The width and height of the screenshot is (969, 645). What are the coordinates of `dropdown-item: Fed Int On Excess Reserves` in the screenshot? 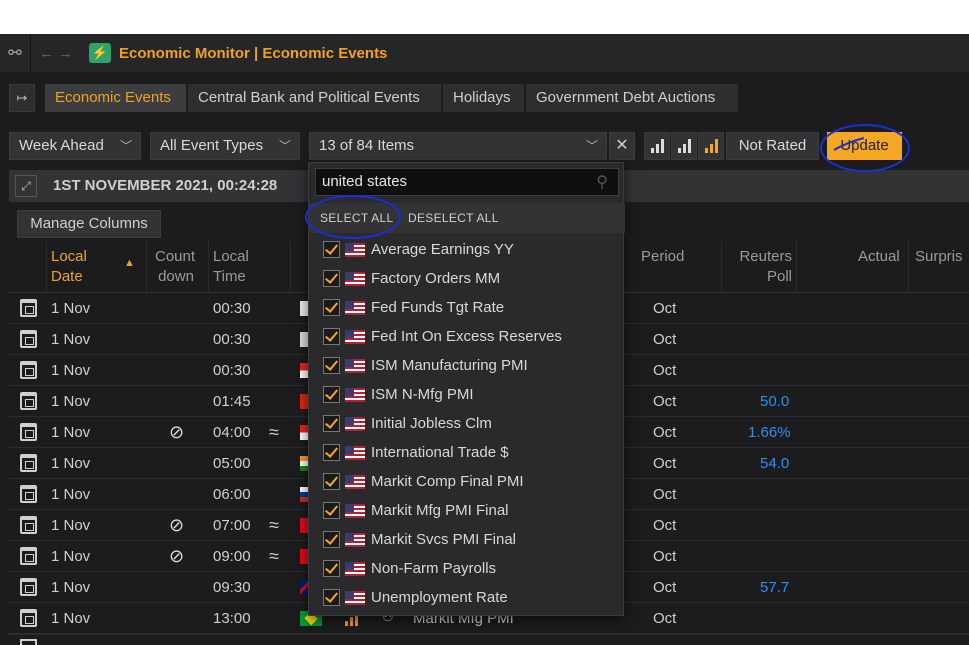 It's located at (467, 337).